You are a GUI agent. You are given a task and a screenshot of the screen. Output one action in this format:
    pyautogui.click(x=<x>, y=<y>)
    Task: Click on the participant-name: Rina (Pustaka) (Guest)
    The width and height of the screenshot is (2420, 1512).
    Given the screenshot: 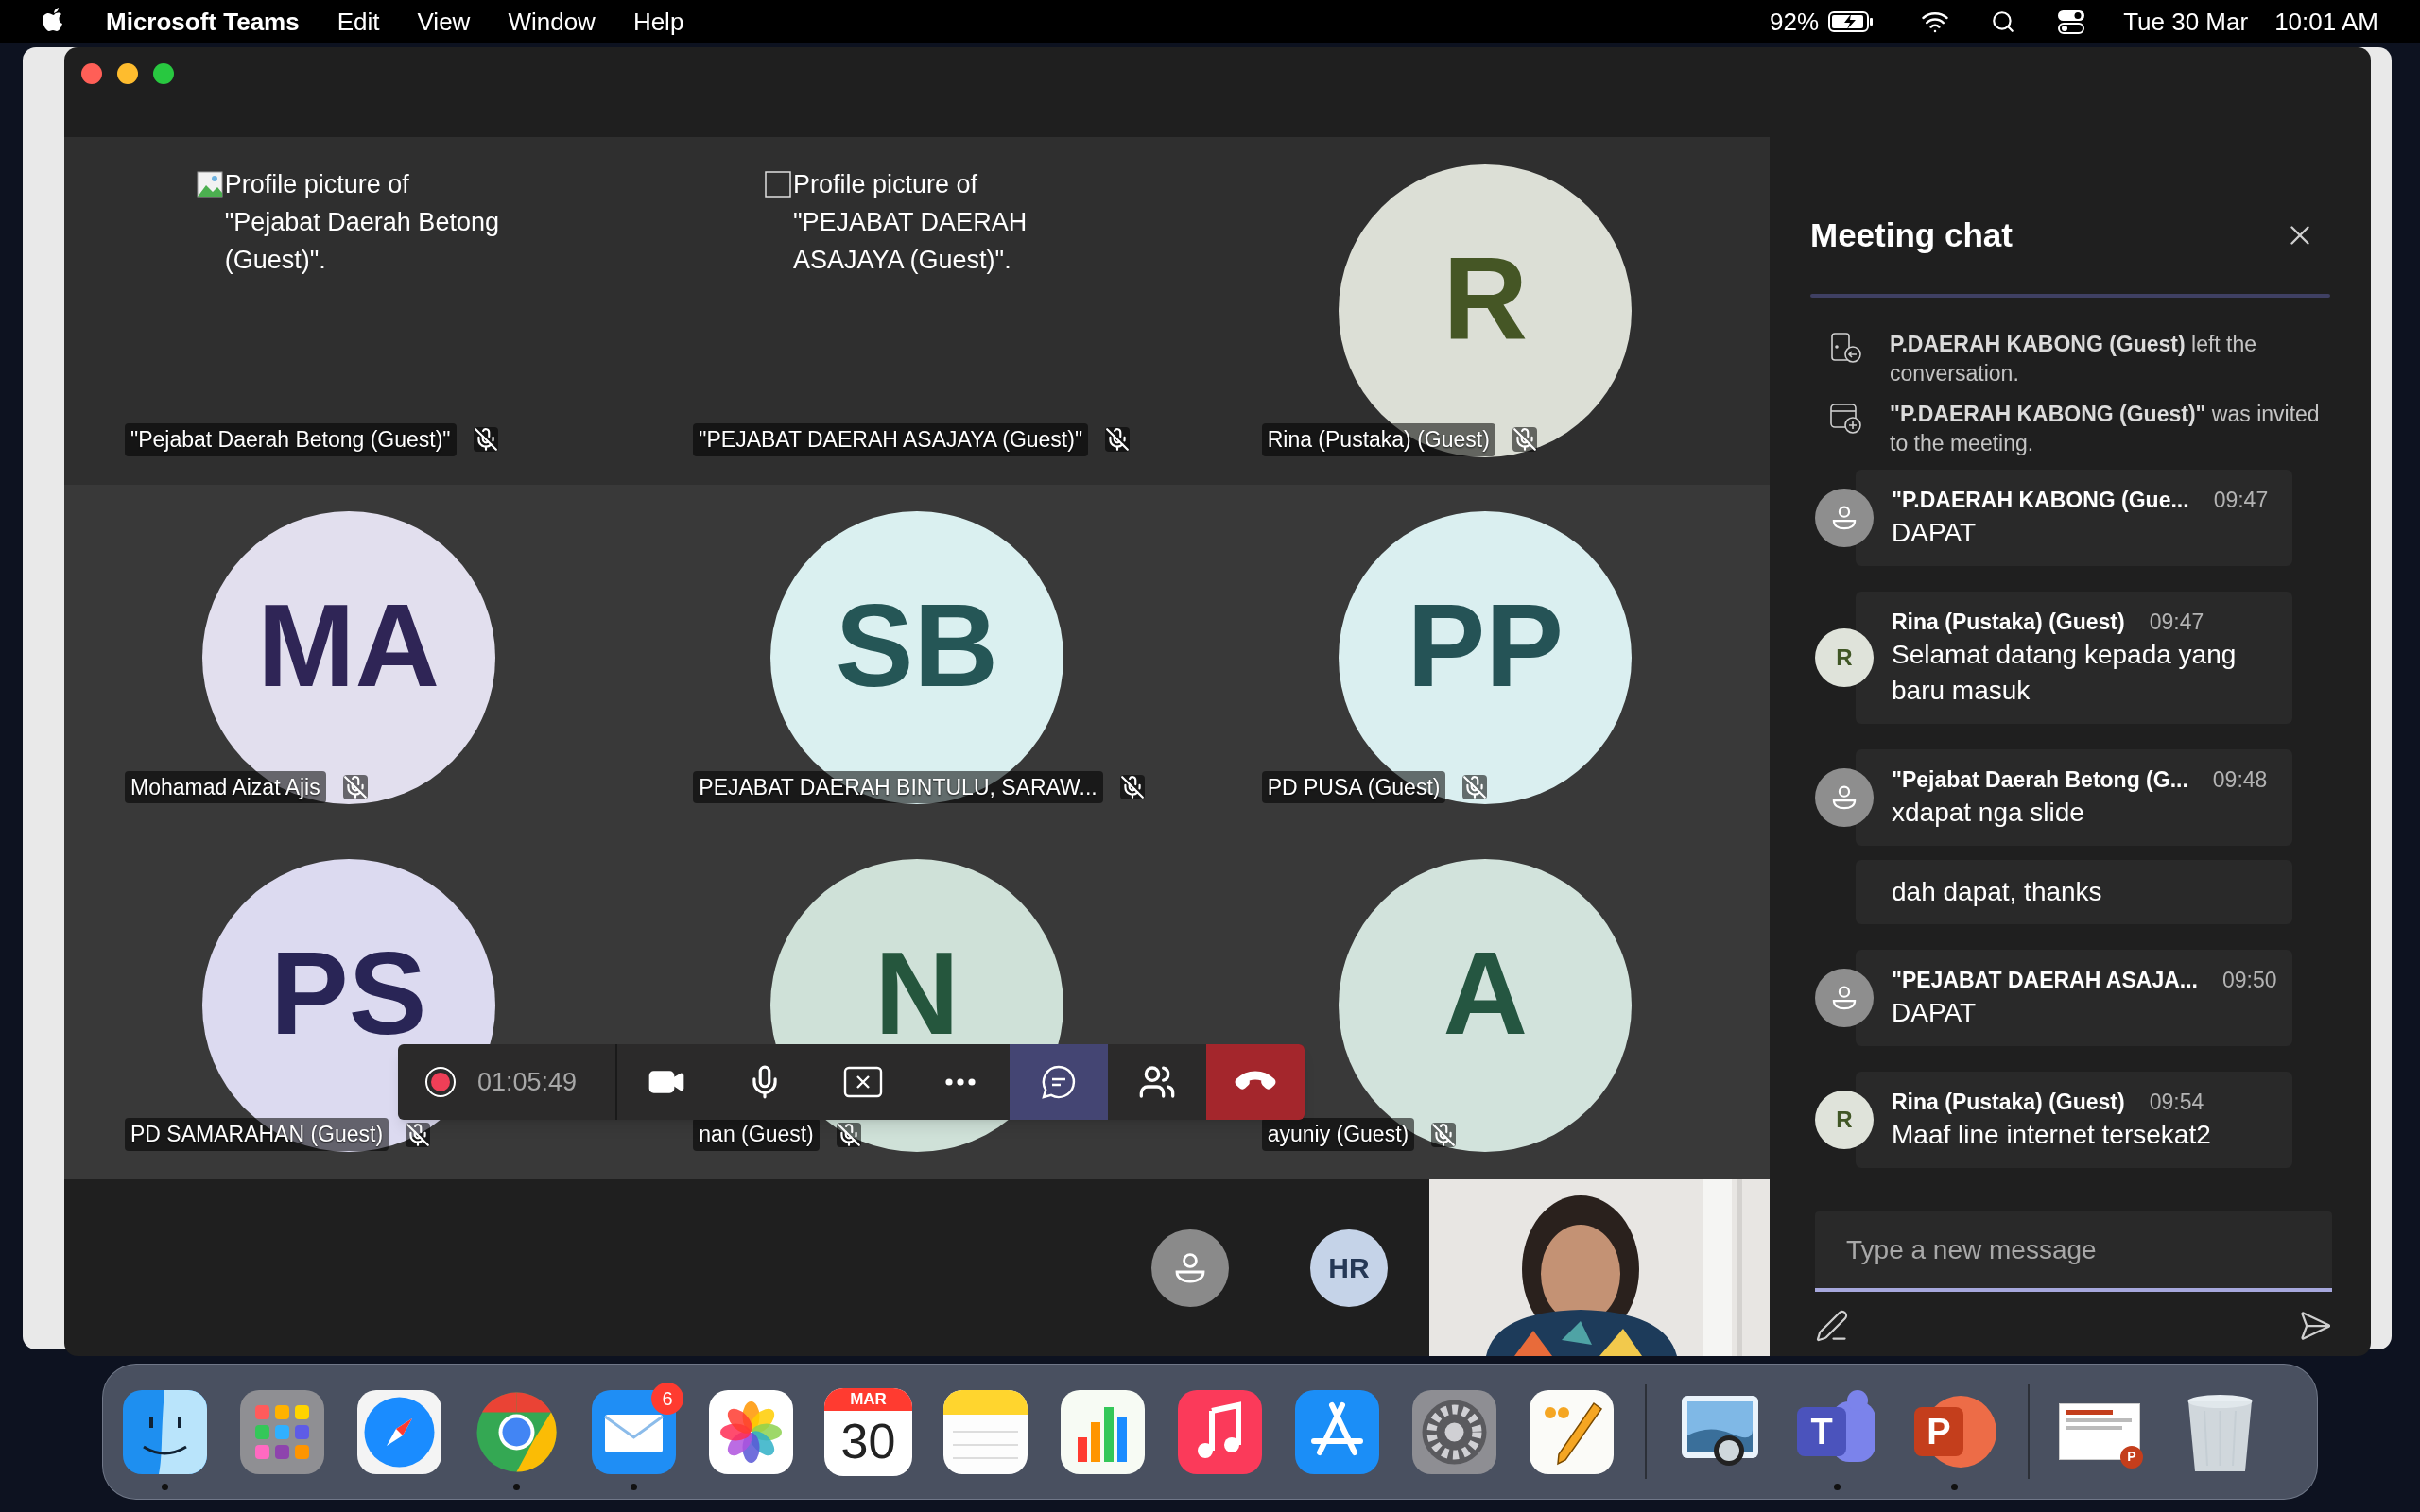 What is the action you would take?
    pyautogui.click(x=1378, y=439)
    